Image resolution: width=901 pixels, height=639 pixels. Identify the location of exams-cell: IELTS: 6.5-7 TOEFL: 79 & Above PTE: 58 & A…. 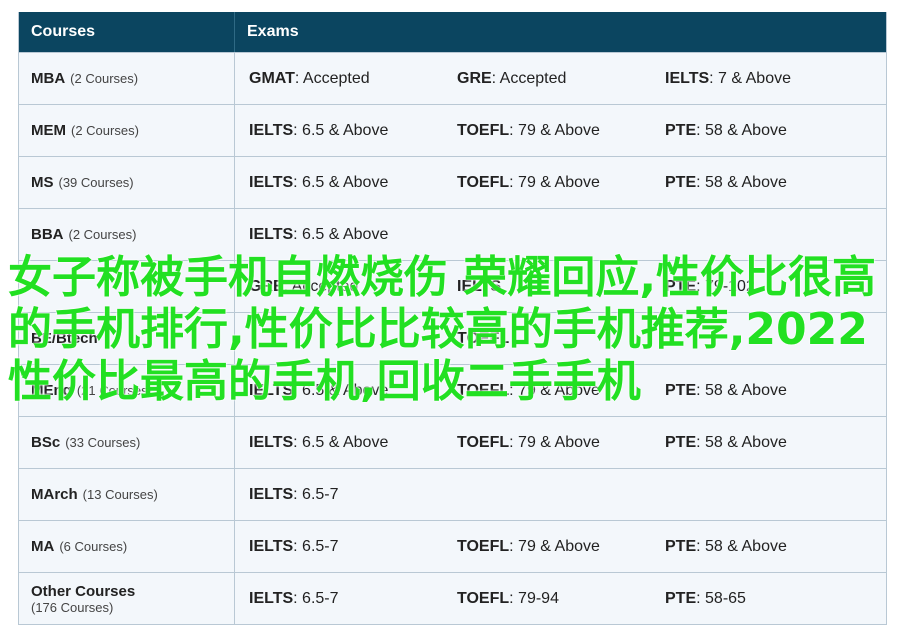
(560, 546).